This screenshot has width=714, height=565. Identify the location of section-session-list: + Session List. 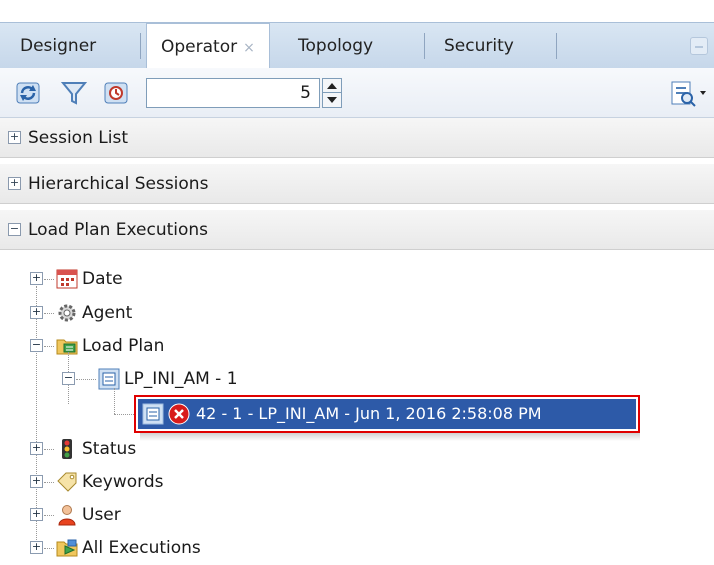
(357, 138).